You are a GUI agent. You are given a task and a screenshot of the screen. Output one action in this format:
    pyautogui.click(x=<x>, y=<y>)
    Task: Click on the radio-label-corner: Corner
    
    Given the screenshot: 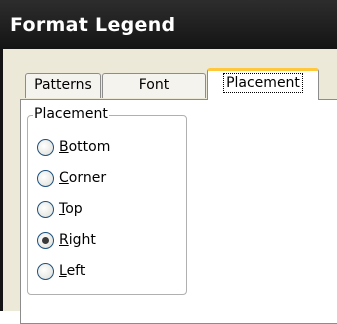 What is the action you would take?
    pyautogui.click(x=82, y=178)
    